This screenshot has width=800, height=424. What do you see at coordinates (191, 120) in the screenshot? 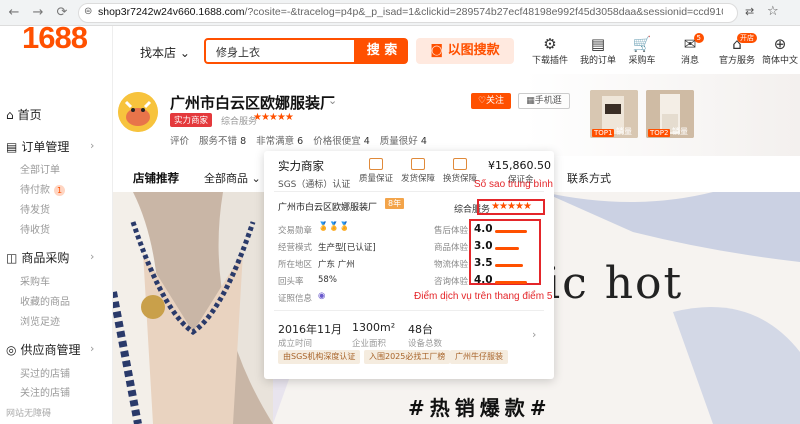
I see `strength-merchant-badge: 实力商家` at bounding box center [191, 120].